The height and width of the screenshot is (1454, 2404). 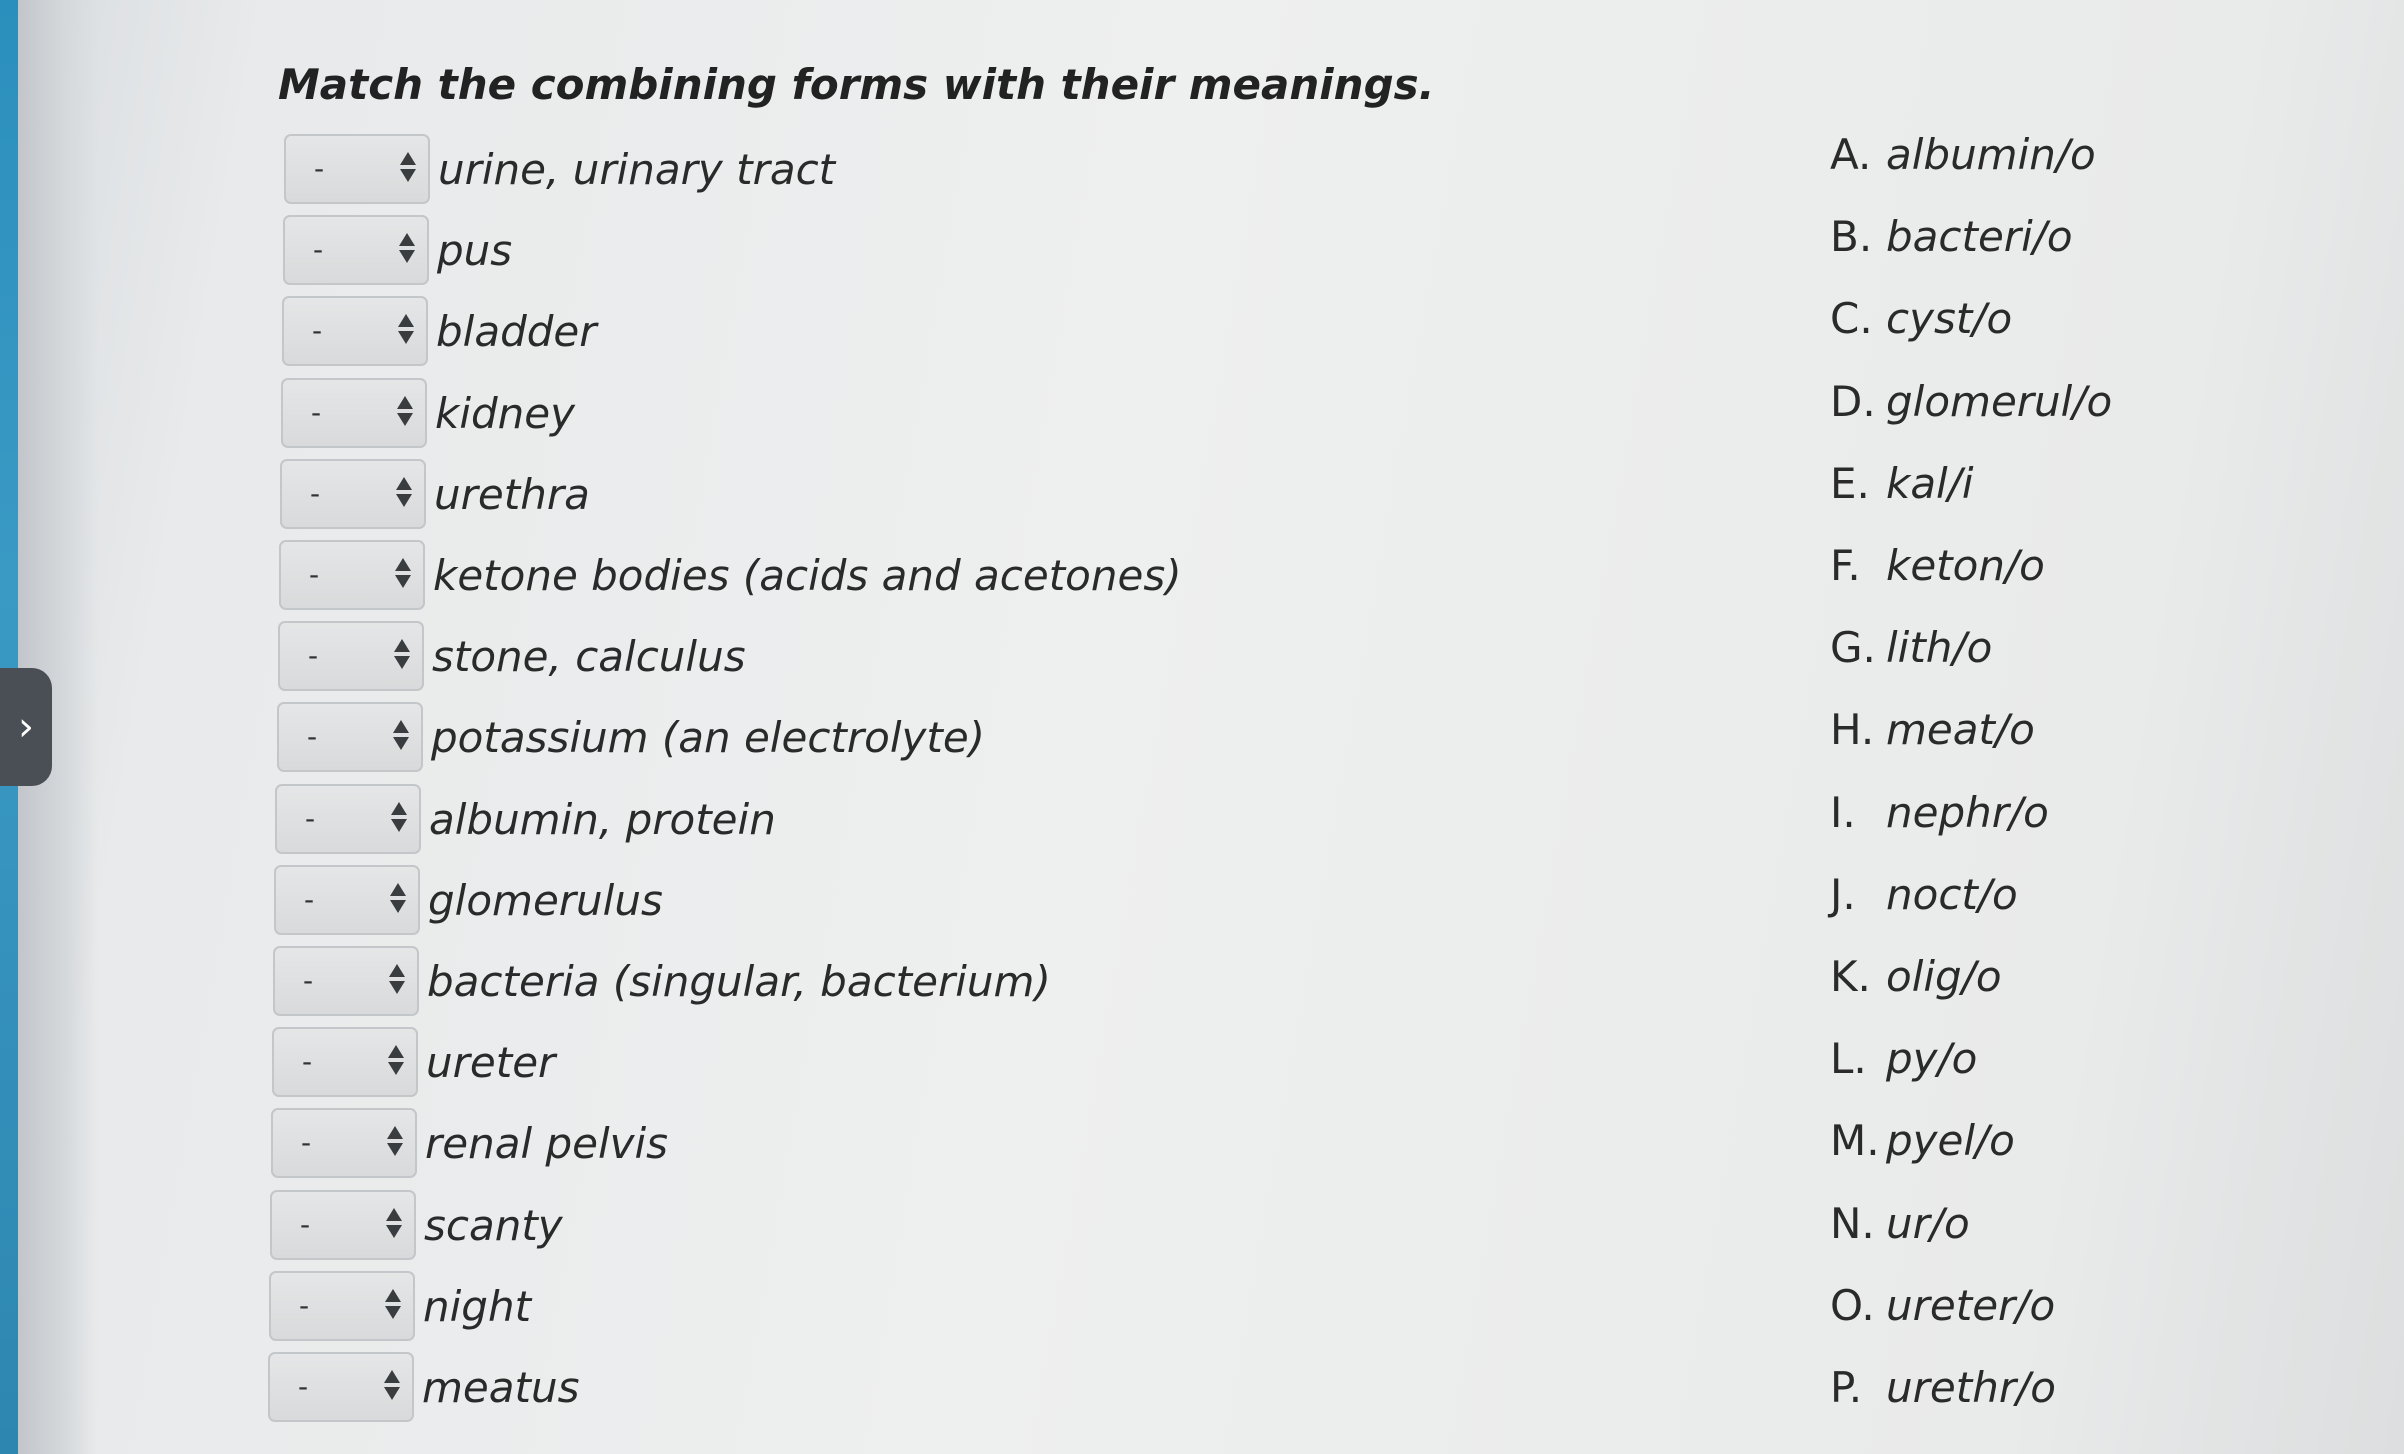 I want to click on combining-form: ur/o, so click(x=1928, y=1223).